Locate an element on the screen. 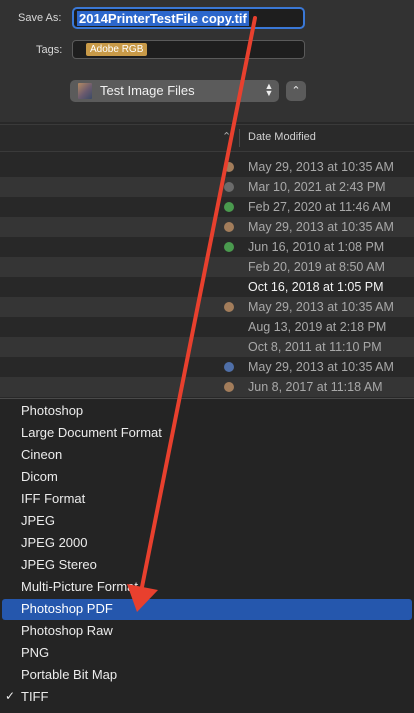 This screenshot has height=713, width=414. tags-label: Tags: is located at coordinates (49, 50).